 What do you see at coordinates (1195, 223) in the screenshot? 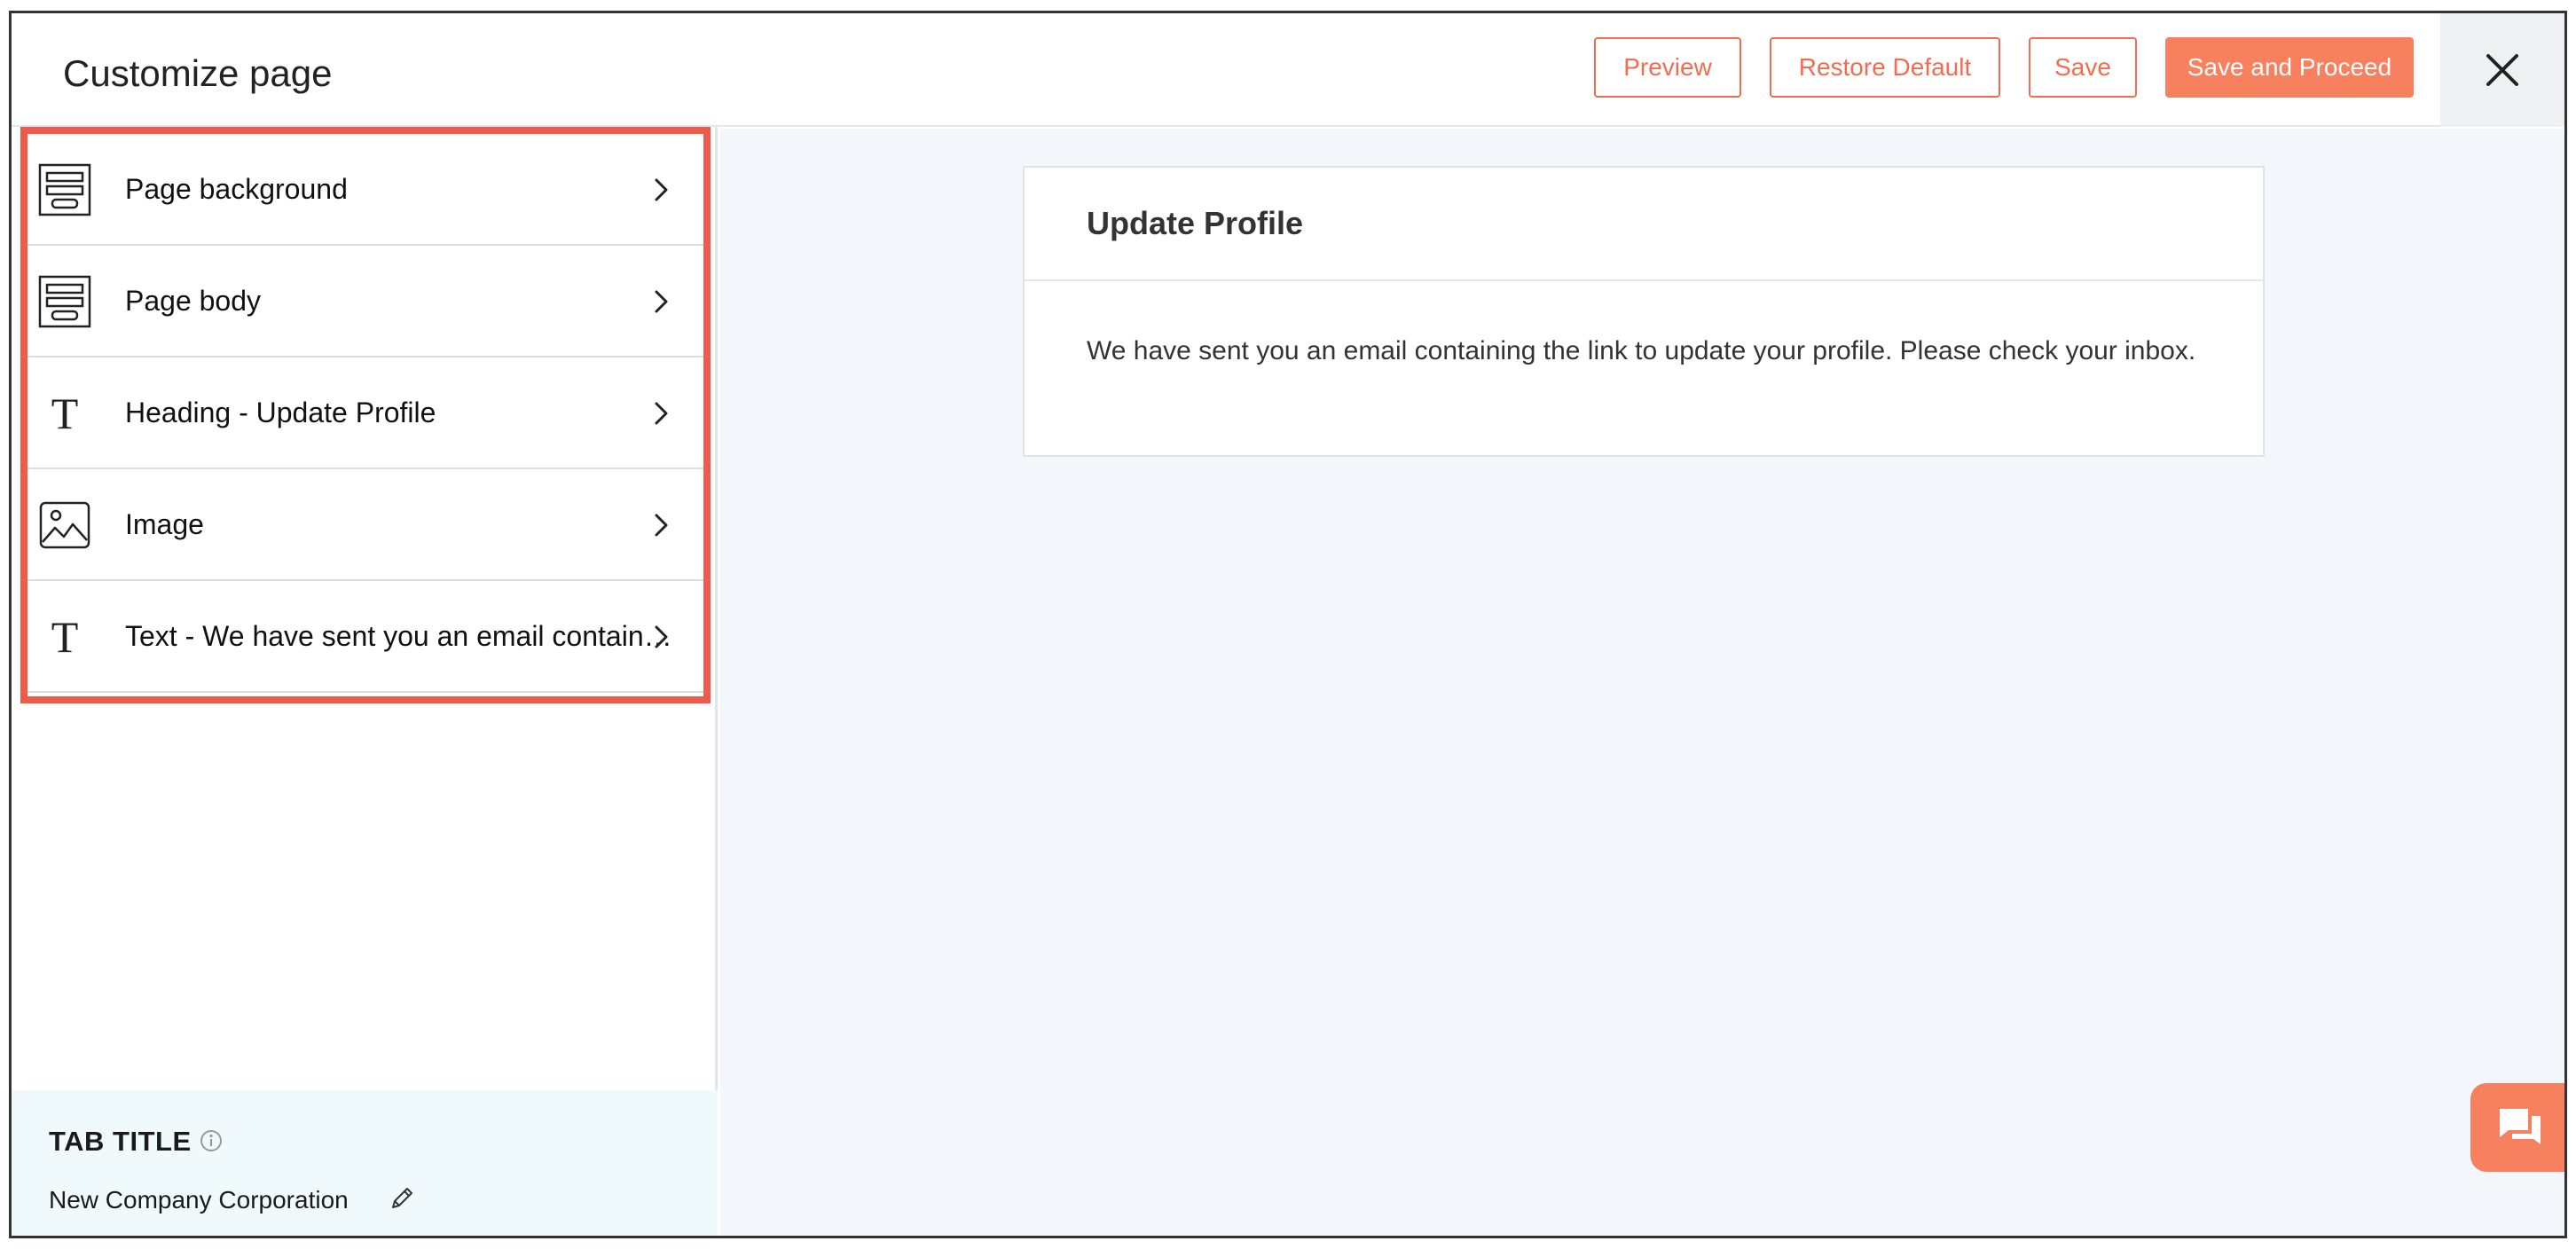
I see `preview-heading: Update Profile` at bounding box center [1195, 223].